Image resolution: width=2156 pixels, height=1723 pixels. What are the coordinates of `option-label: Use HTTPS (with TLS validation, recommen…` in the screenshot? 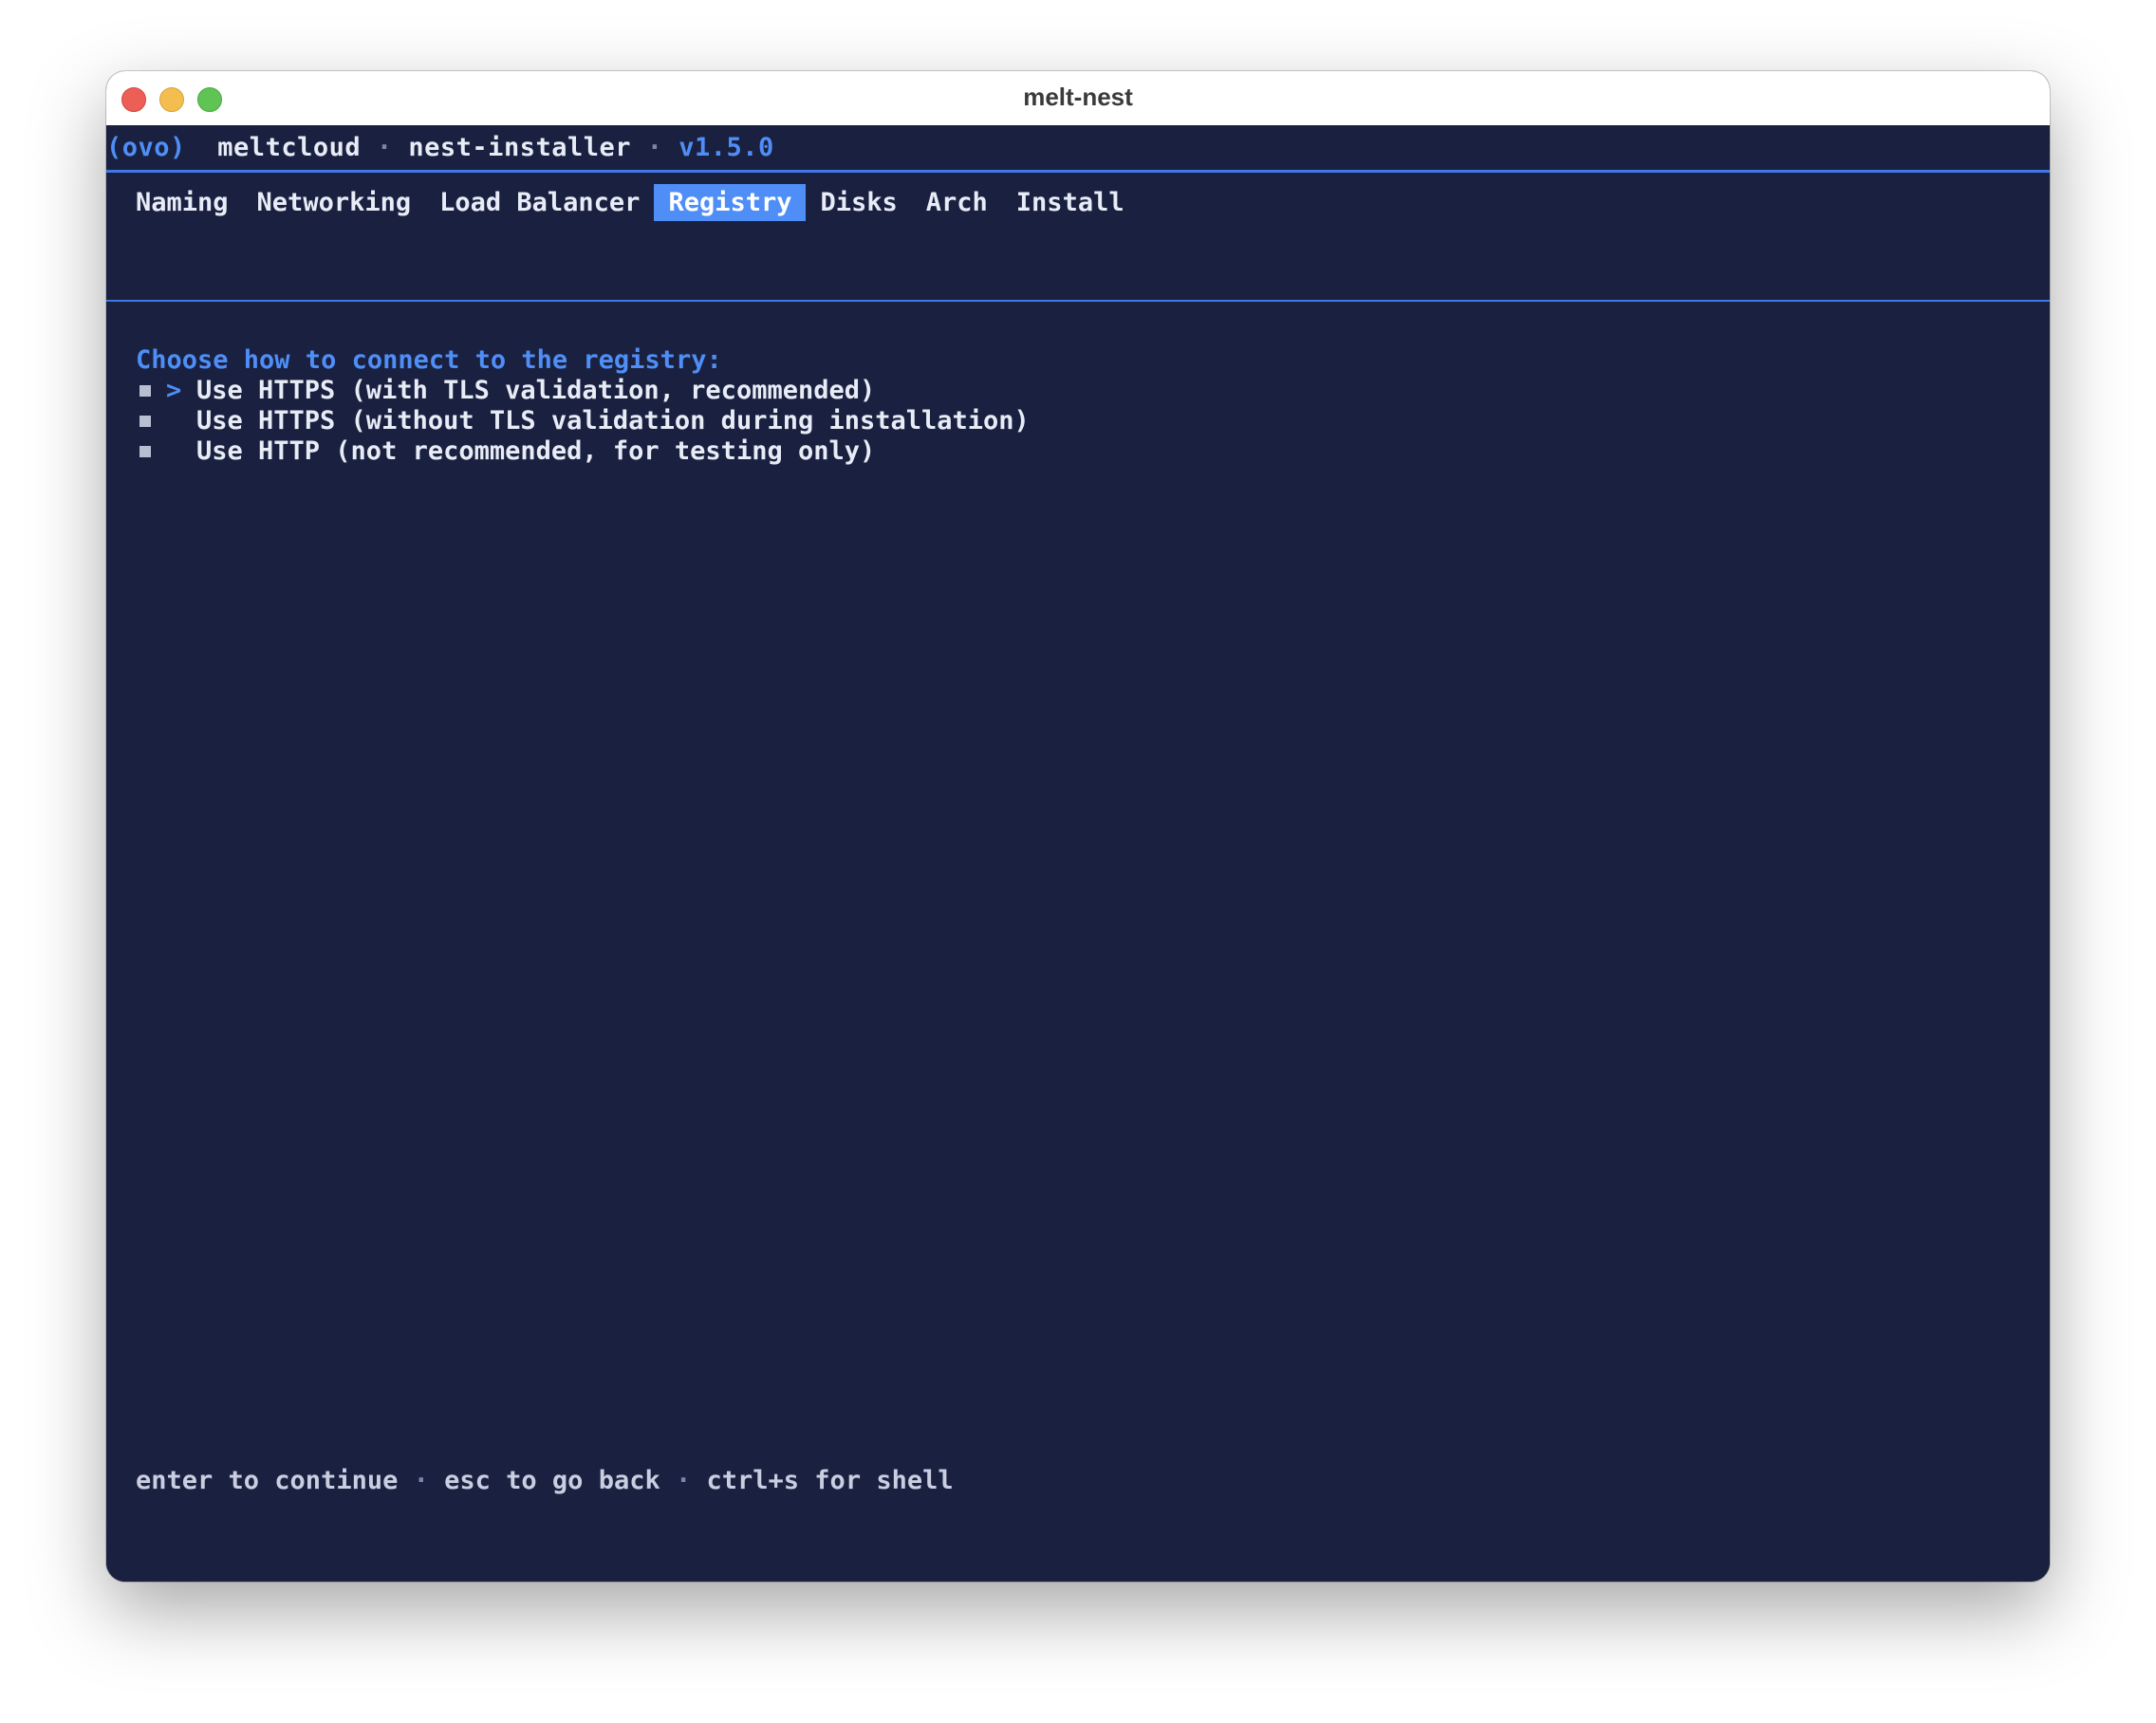 It's located at (536, 390).